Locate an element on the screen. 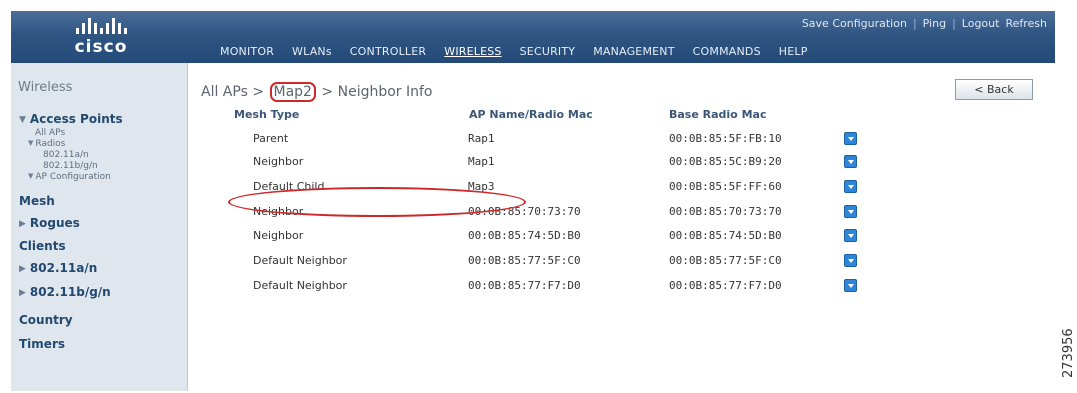 Image resolution: width=1077 pixels, height=393 pixels. sidebar-title: Wireless is located at coordinates (45, 87).